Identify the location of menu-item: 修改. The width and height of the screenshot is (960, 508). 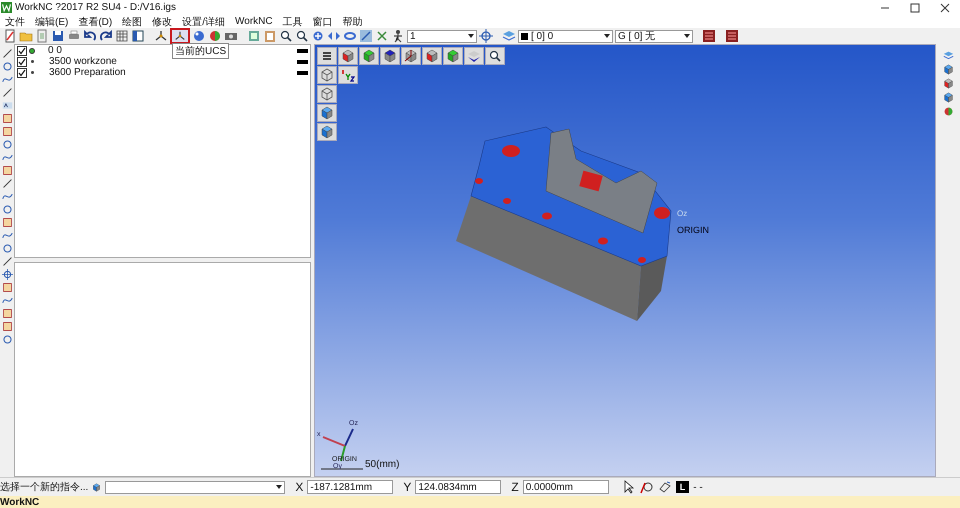
(162, 21).